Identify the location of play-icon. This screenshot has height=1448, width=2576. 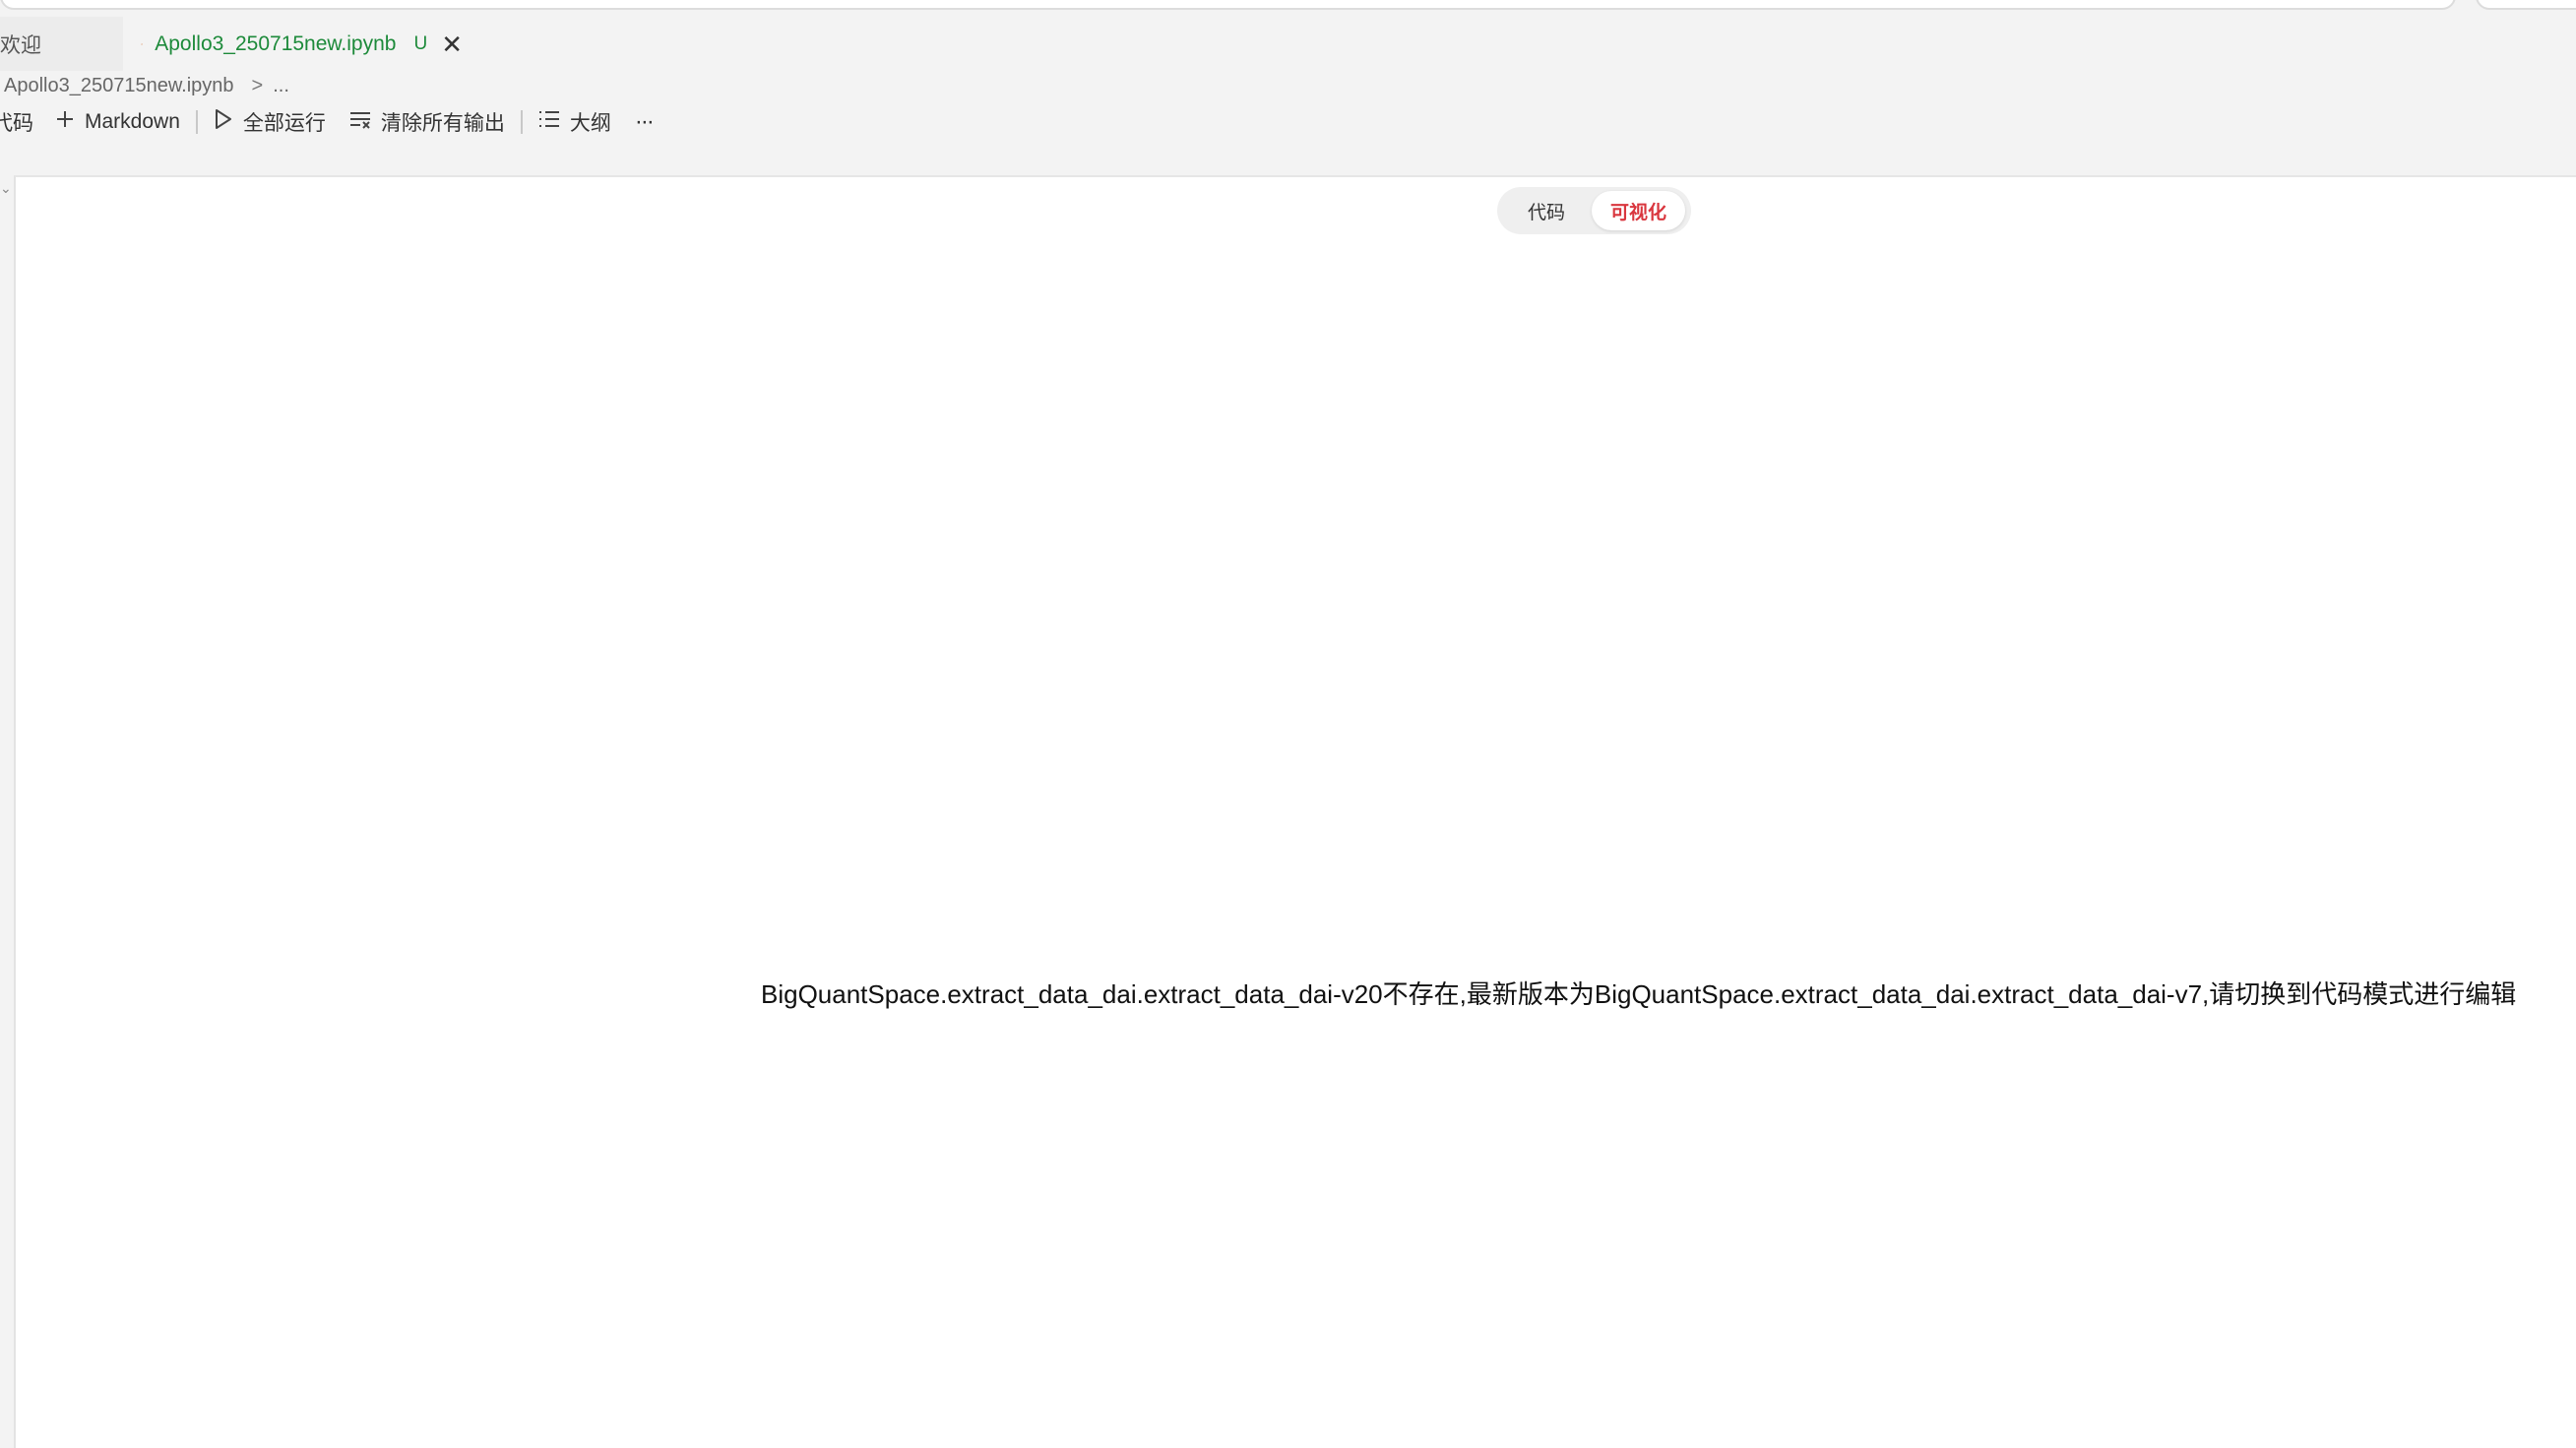
(223, 122).